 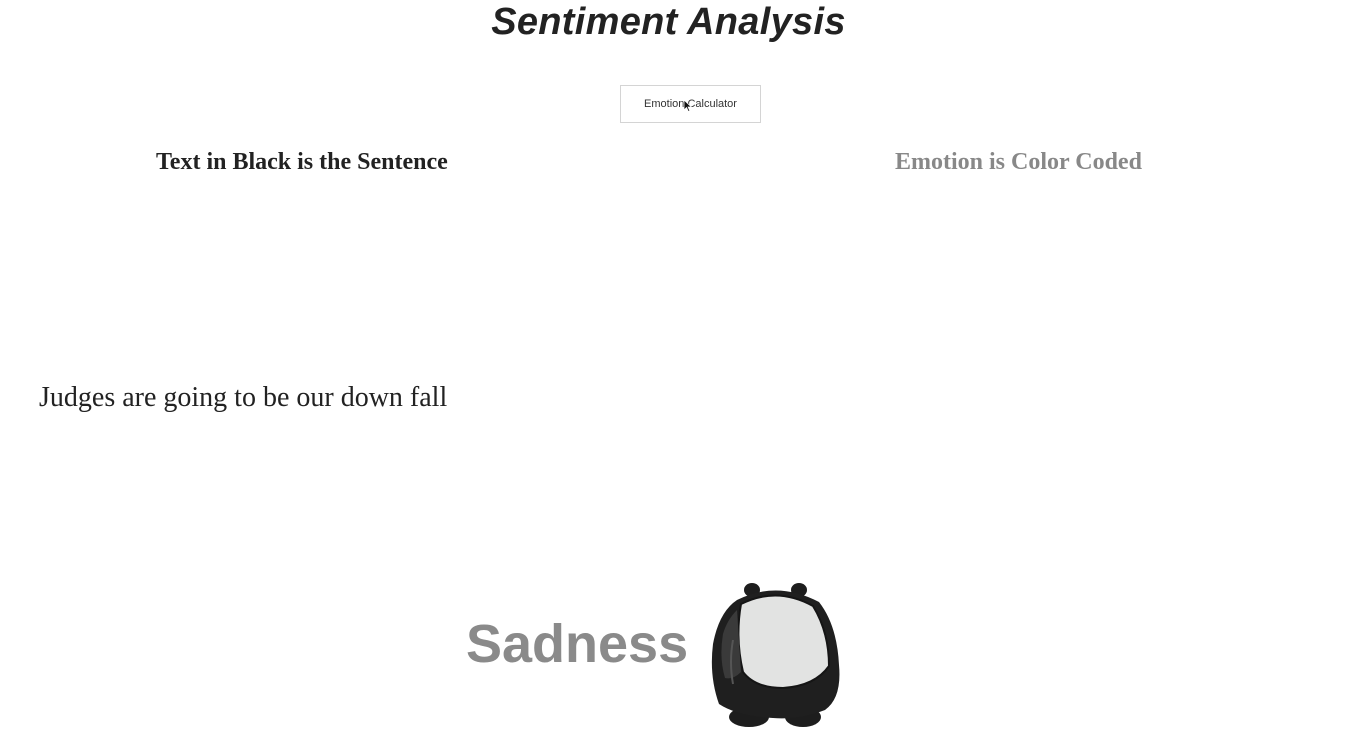 I want to click on emotion-label: Sadness, so click(x=577, y=644).